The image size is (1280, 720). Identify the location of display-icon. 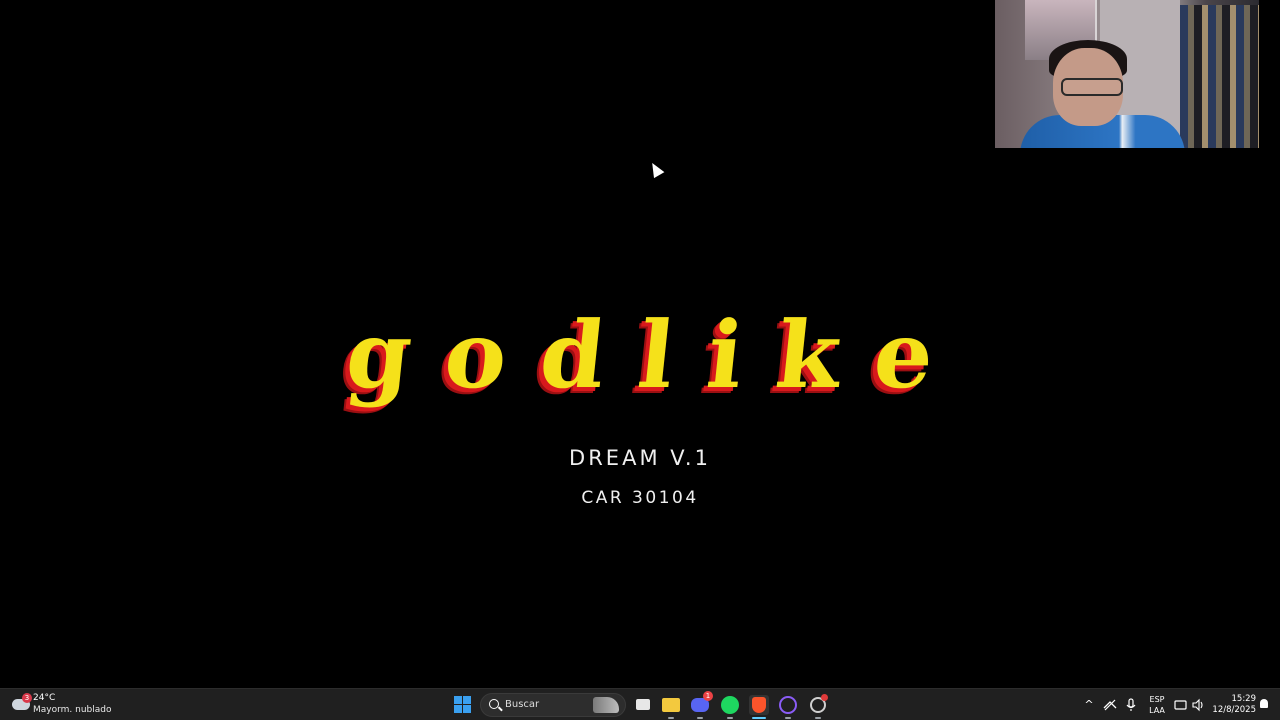
(1181, 705).